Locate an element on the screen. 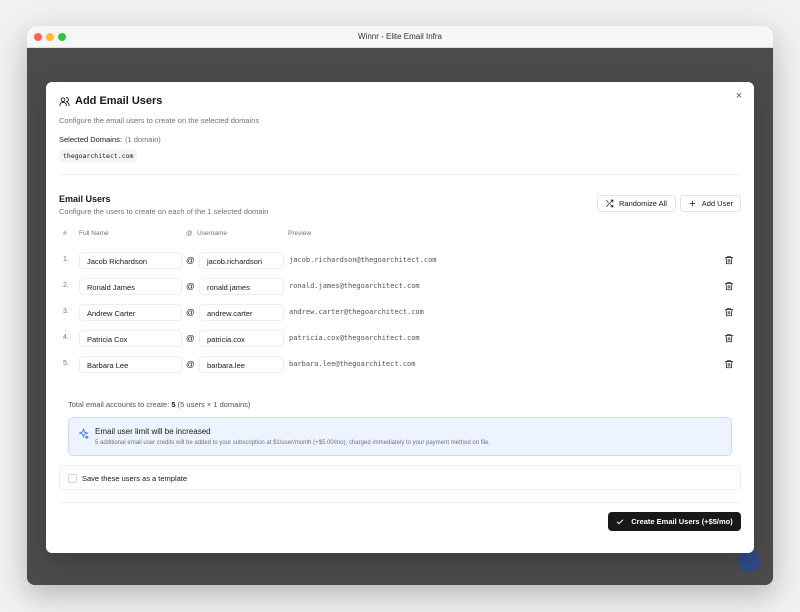  close-dialog-button: × is located at coordinates (739, 96).